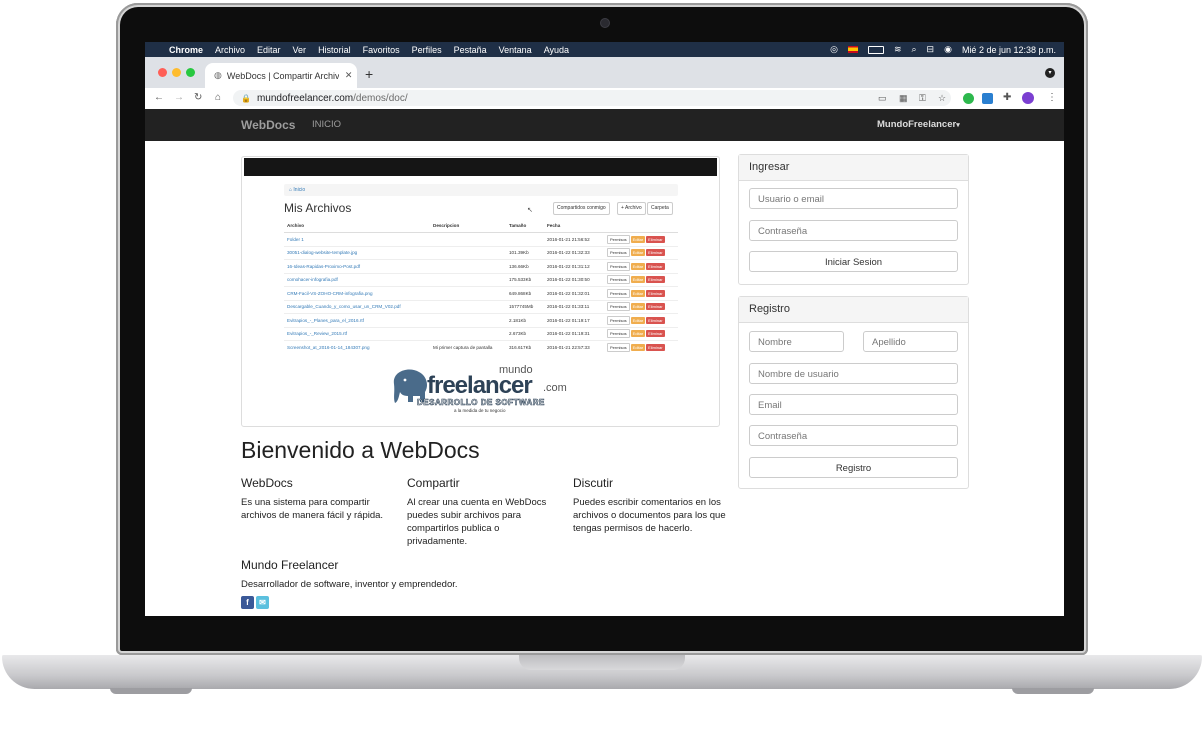 The height and width of the screenshot is (730, 1204). I want to click on preview-file-date: 2016-01-22 01:32:33, so click(574, 252).